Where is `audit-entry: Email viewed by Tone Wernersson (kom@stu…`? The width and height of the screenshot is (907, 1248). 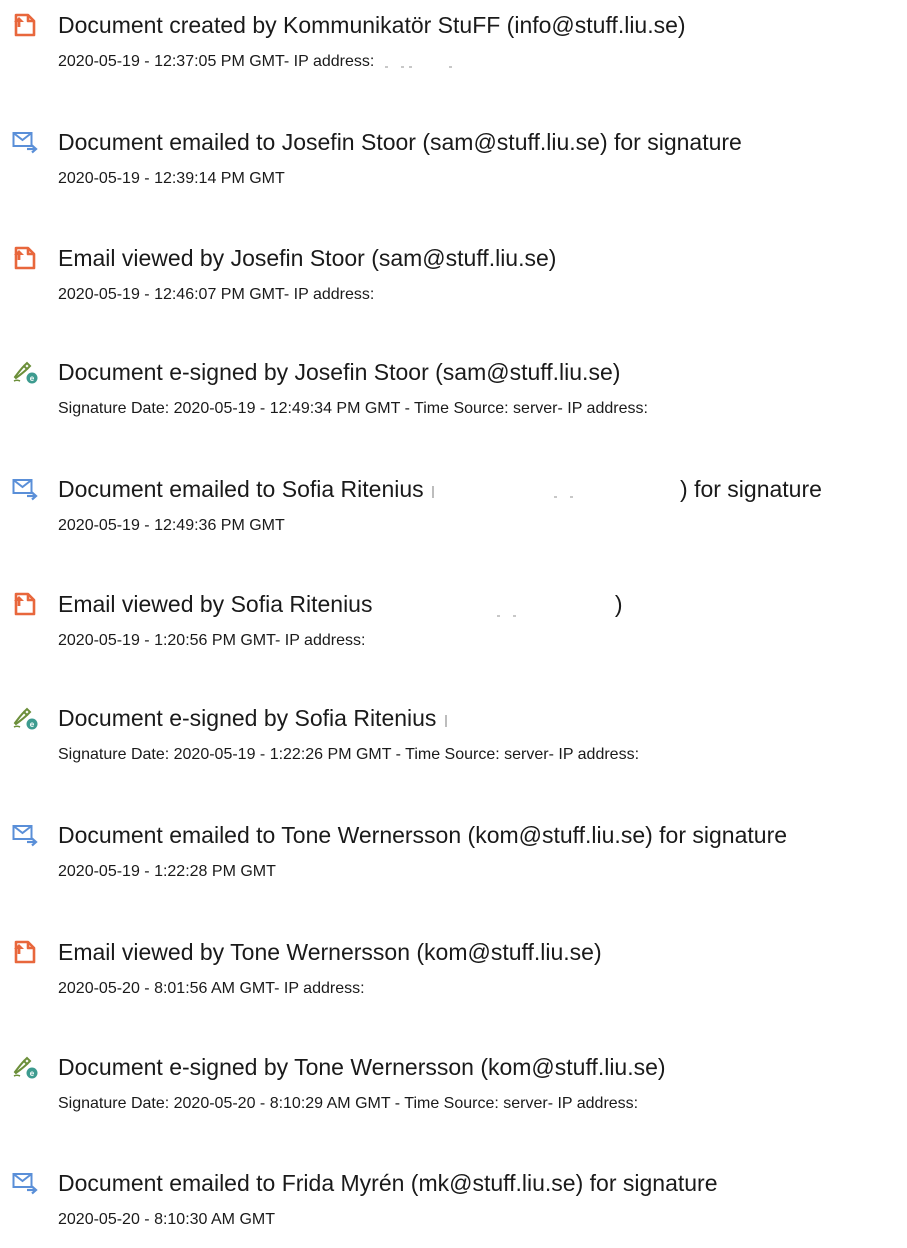
audit-entry: Email viewed by Tone Wernersson (kom@stu… is located at coordinates (453, 977).